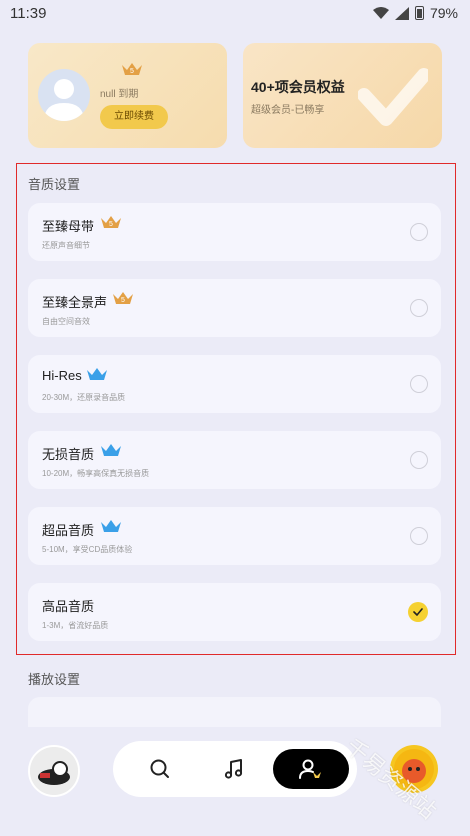 Image resolution: width=470 pixels, height=836 pixels. Describe the element at coordinates (75, 625) in the screenshot. I see `option-desc: 1-3M，省流好品质` at that location.